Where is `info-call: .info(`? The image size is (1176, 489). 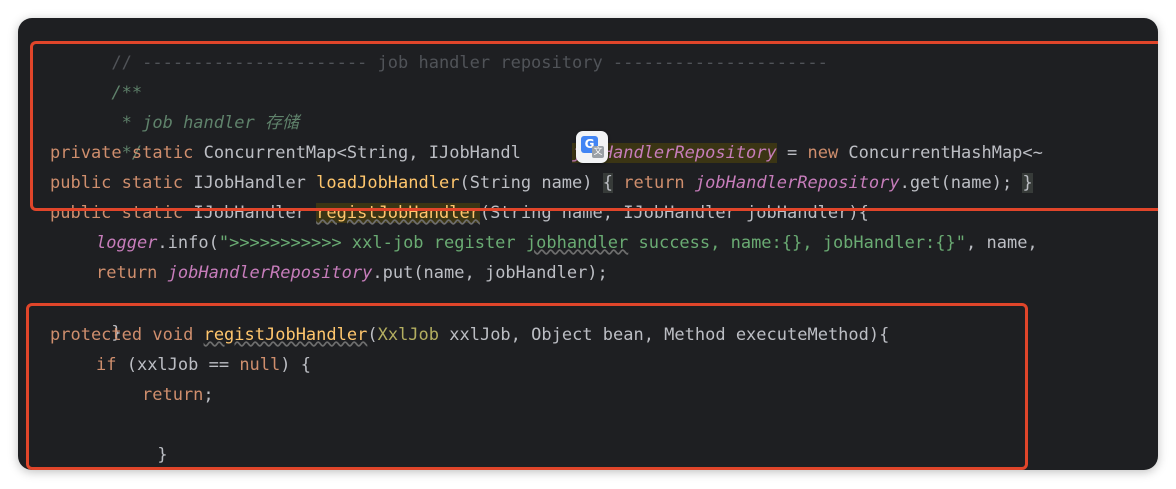
info-call: .info( is located at coordinates (188, 243).